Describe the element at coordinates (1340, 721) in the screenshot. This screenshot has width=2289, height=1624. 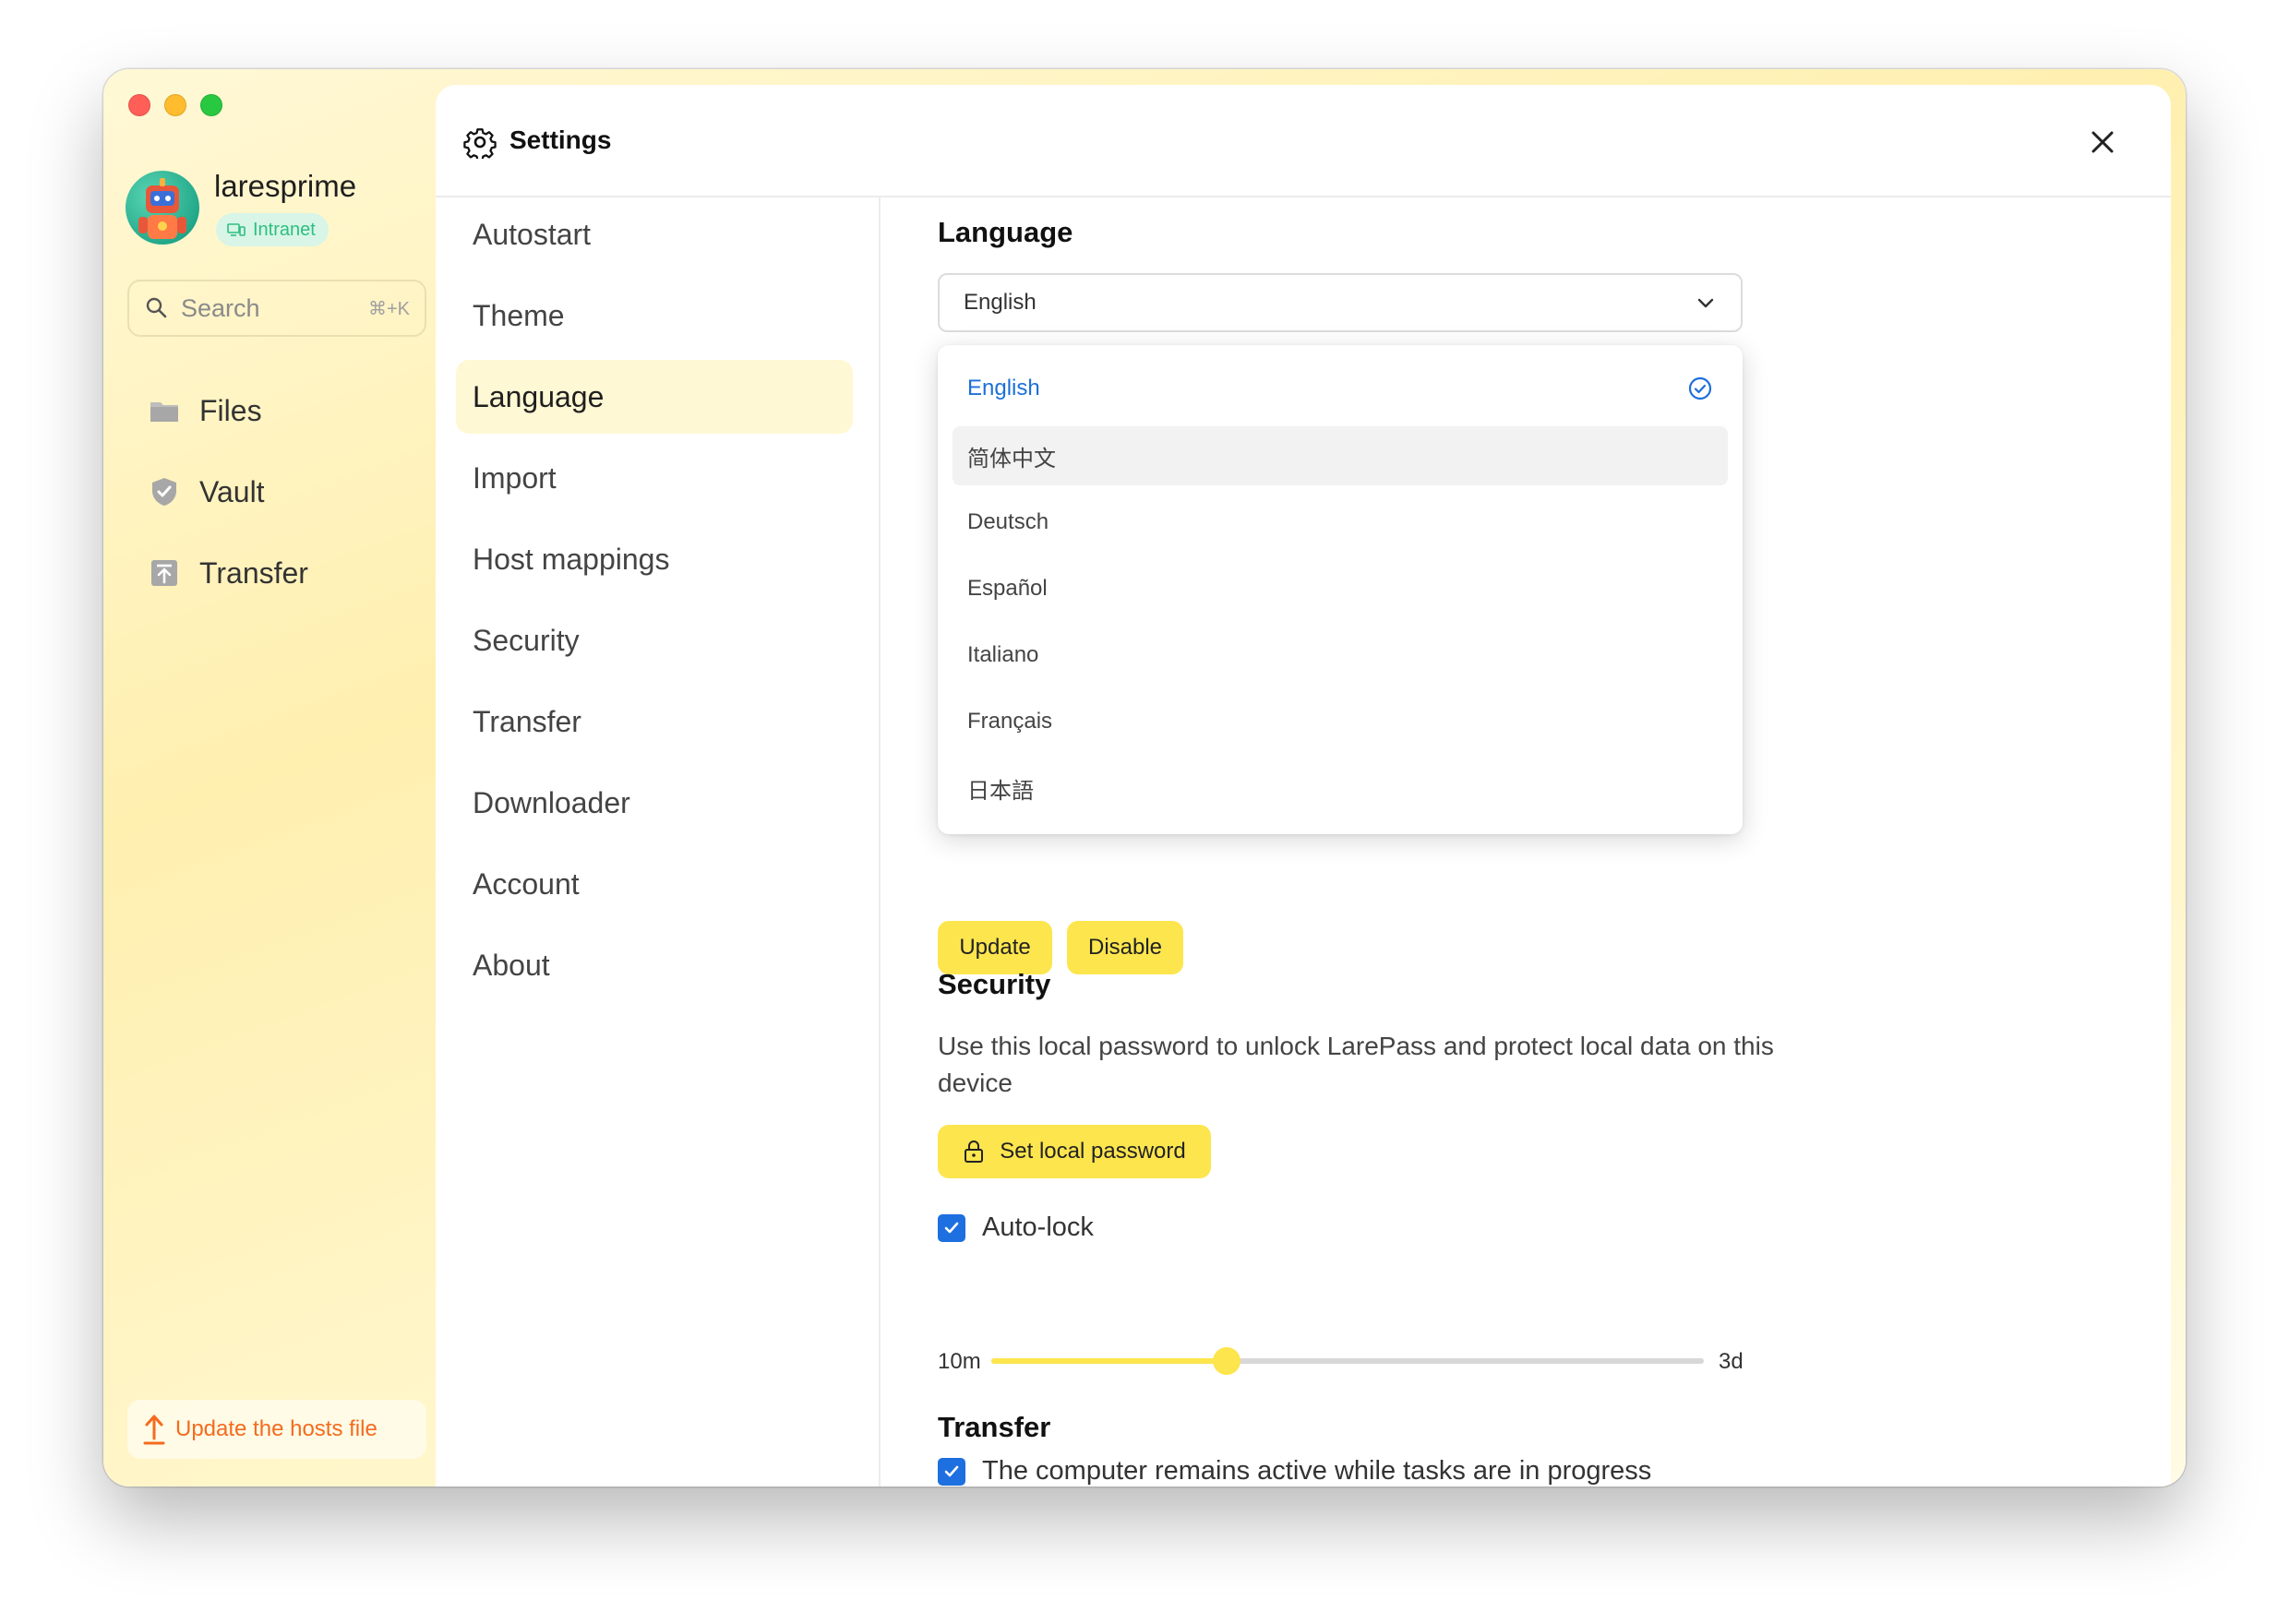
I see `language-option-francais: Français` at that location.